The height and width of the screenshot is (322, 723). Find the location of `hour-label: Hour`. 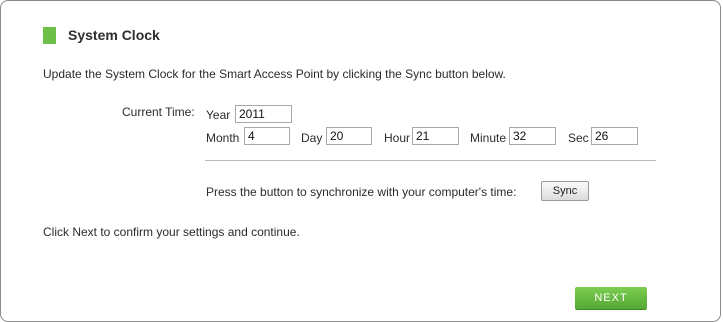

hour-label: Hour is located at coordinates (397, 138).